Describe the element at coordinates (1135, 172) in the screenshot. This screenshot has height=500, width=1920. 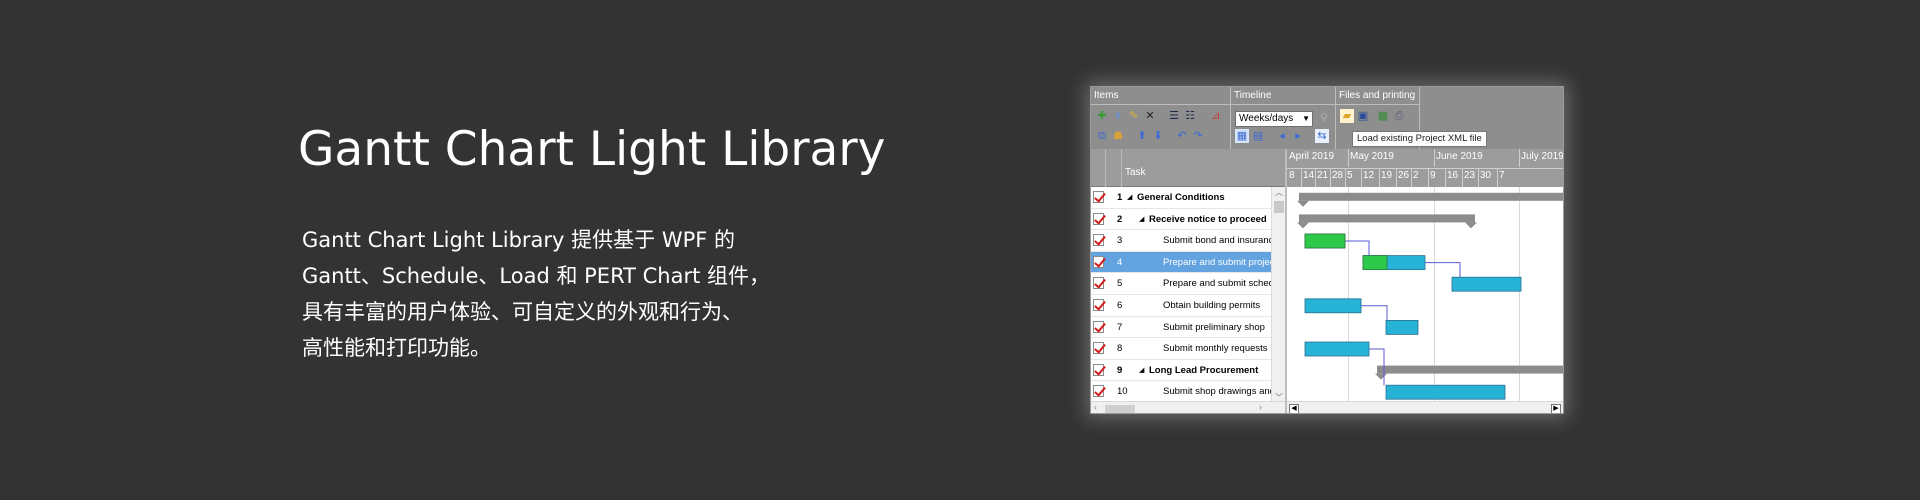
I see `task-column-header: Task` at that location.